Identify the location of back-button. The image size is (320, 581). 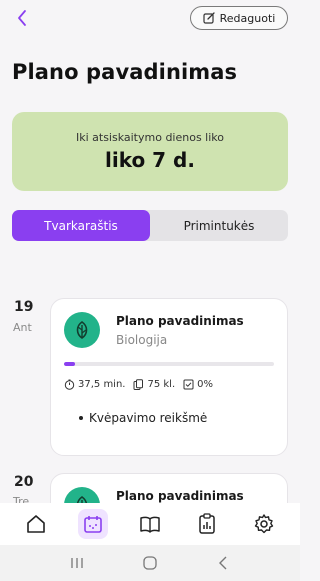
(22, 18).